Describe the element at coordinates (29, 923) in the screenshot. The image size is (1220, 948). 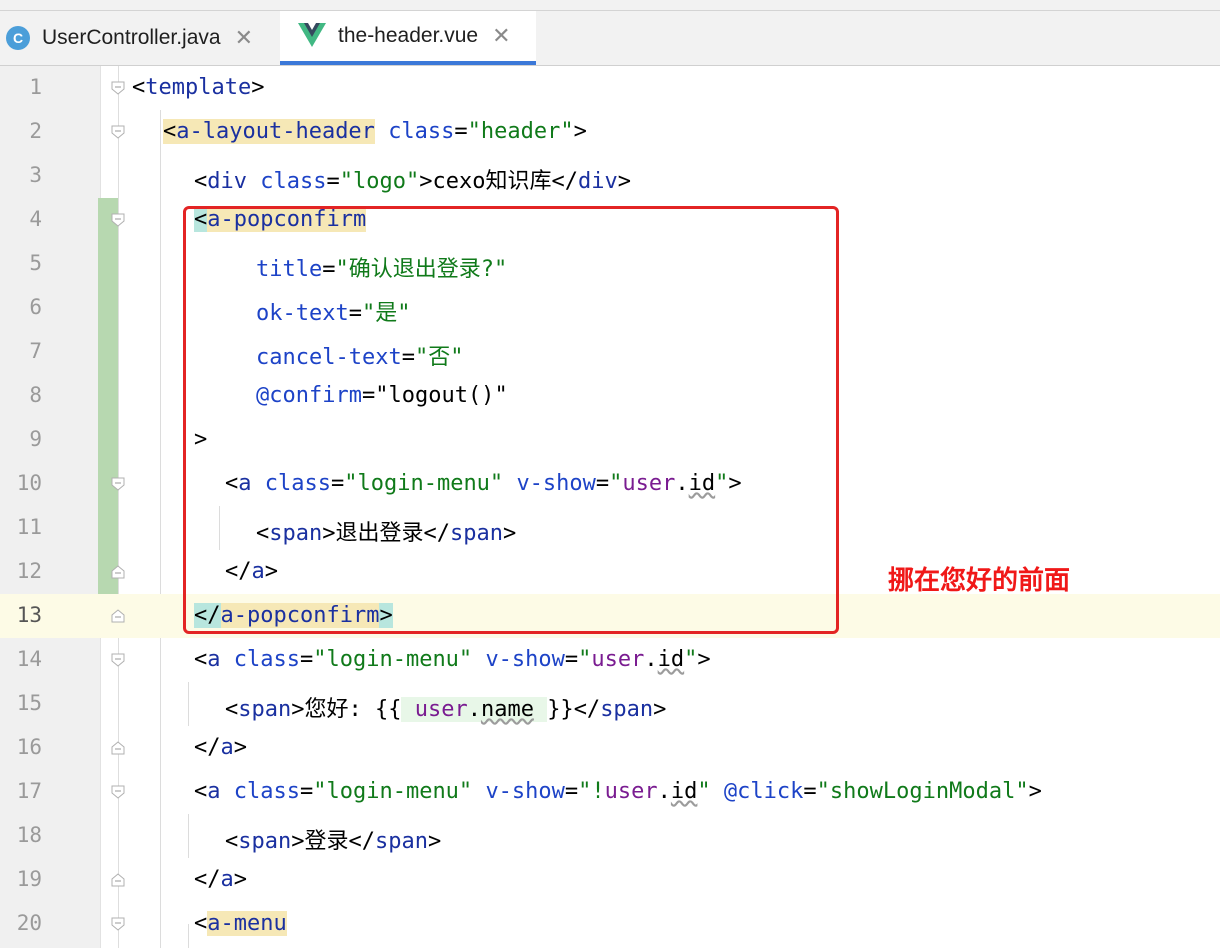
I see `line-number: 20` at that location.